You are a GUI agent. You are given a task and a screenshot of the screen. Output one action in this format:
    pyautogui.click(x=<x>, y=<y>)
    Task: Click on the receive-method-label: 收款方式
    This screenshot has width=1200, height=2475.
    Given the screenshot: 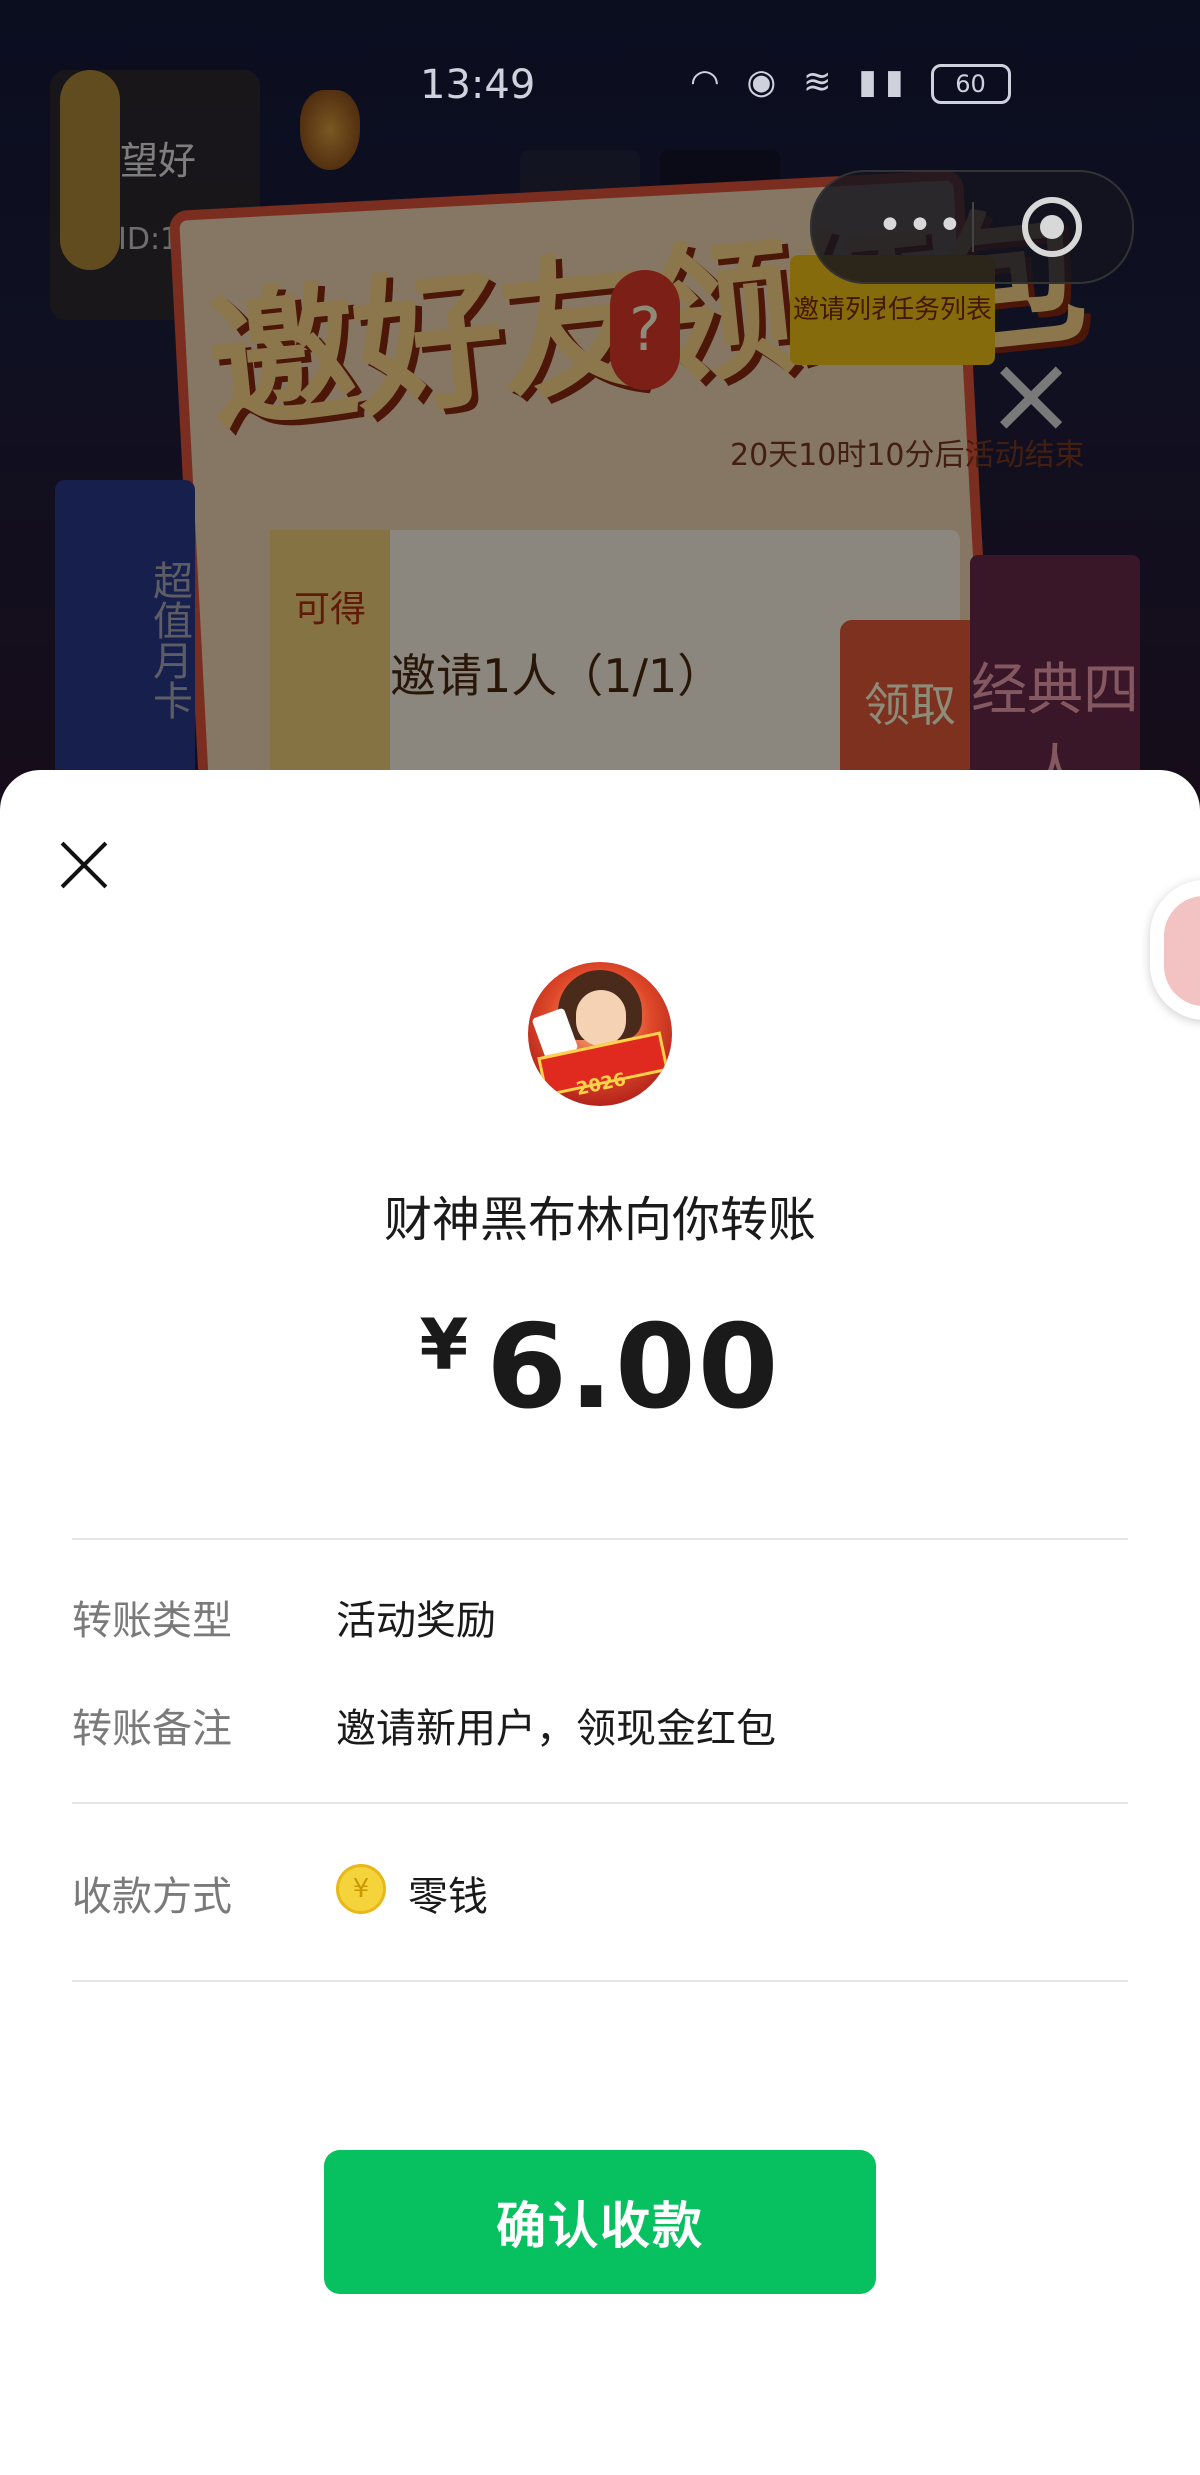 What is the action you would take?
    pyautogui.click(x=152, y=1897)
    